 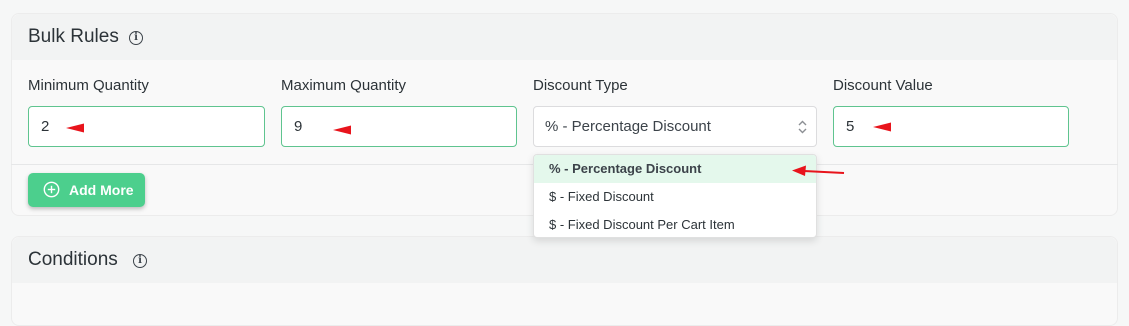 What do you see at coordinates (675, 224) in the screenshot?
I see `dropdown-option-fixed-per-item: $ - Fixed Discount Per Cart Item` at bounding box center [675, 224].